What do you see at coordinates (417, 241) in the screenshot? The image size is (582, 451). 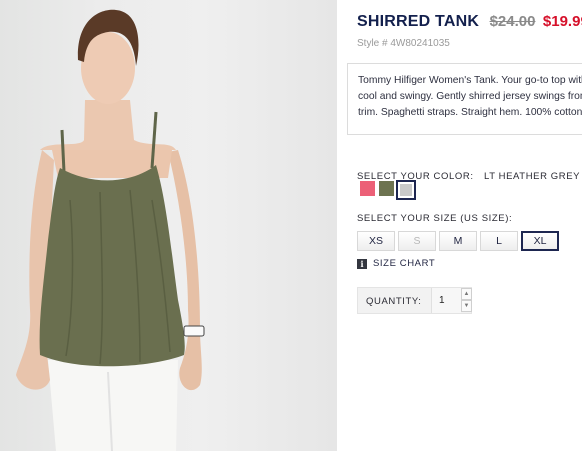 I see `size-option-s: S` at bounding box center [417, 241].